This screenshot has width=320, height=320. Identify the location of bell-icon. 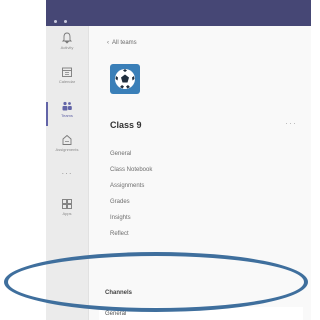
(67, 38).